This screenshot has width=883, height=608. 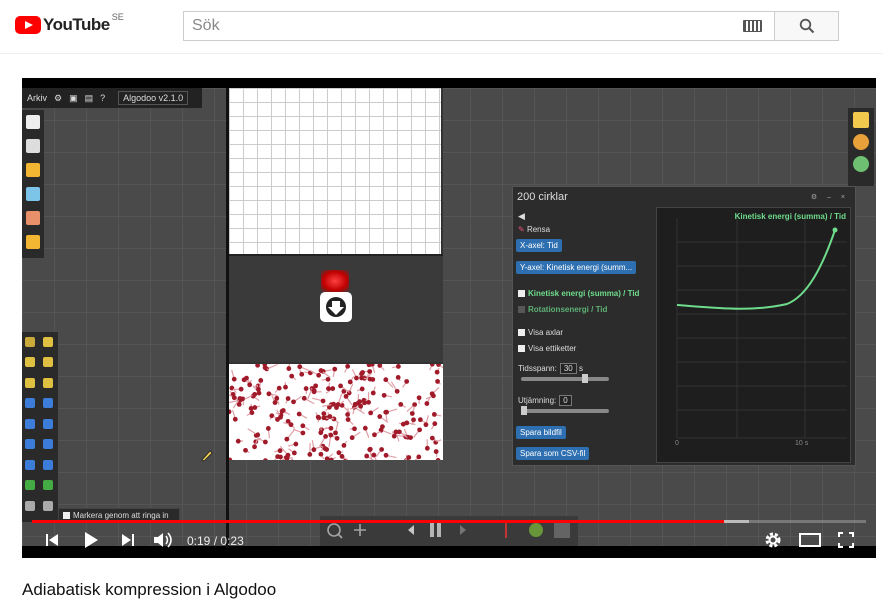 What do you see at coordinates (810, 540) in the screenshot?
I see `theater-mode-button` at bounding box center [810, 540].